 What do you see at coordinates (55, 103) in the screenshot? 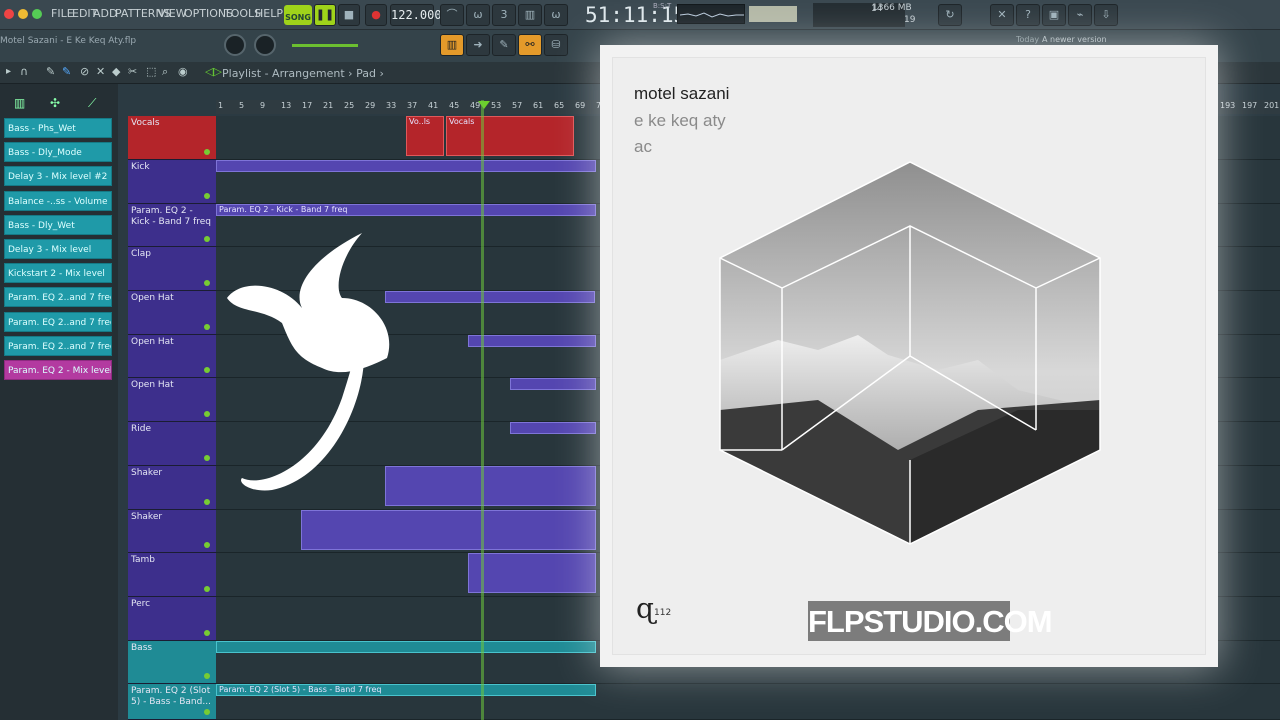
I see `audio-picker-icon: ✣` at bounding box center [55, 103].